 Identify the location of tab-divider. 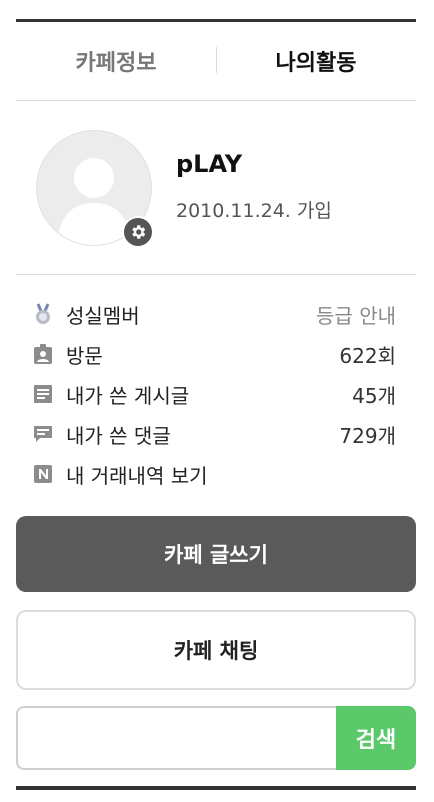
(216, 60).